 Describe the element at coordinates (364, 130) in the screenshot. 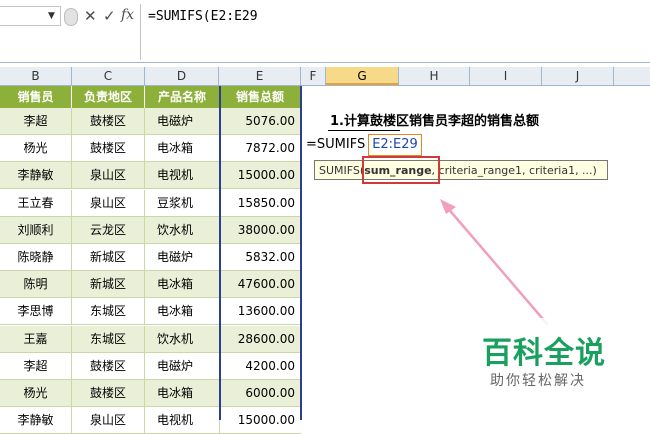

I see `title-underline` at that location.